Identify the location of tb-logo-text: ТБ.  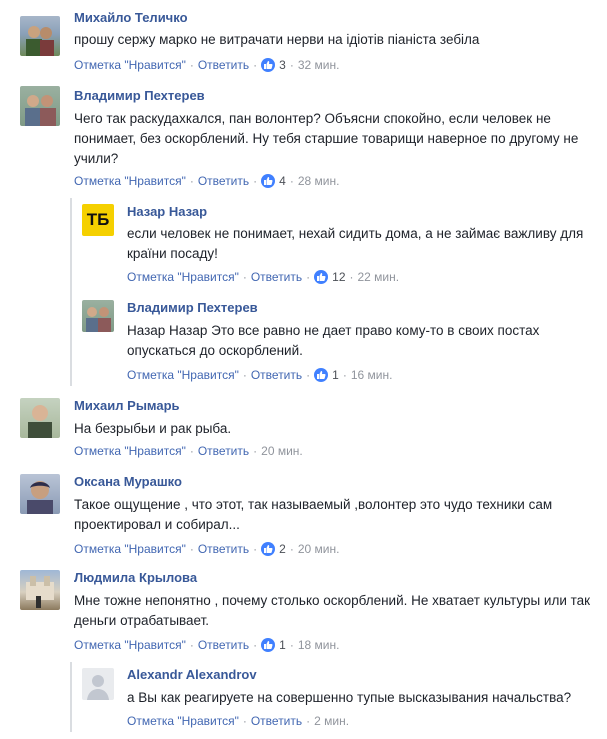
(98, 219).